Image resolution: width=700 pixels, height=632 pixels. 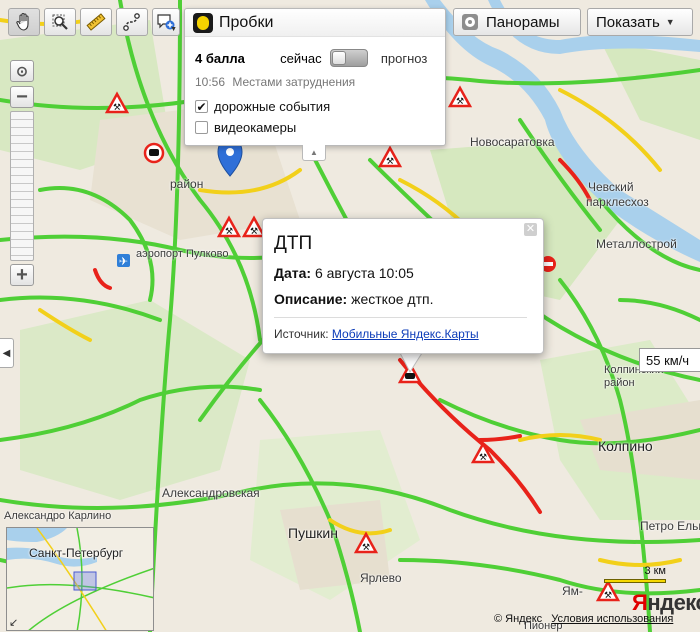 I want to click on popup-divider, so click(x=400, y=317).